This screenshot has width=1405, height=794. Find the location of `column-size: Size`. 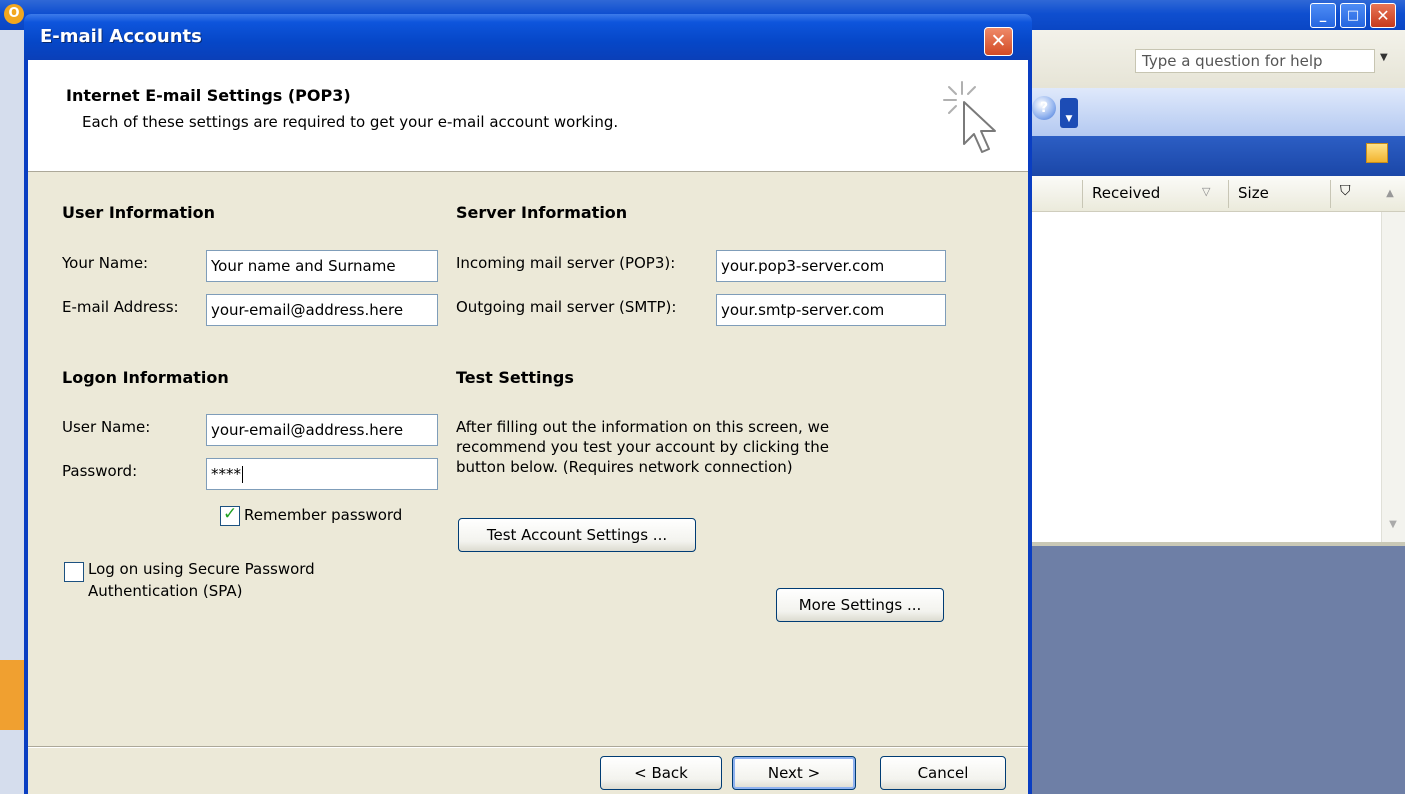

column-size: Size is located at coordinates (1253, 193).